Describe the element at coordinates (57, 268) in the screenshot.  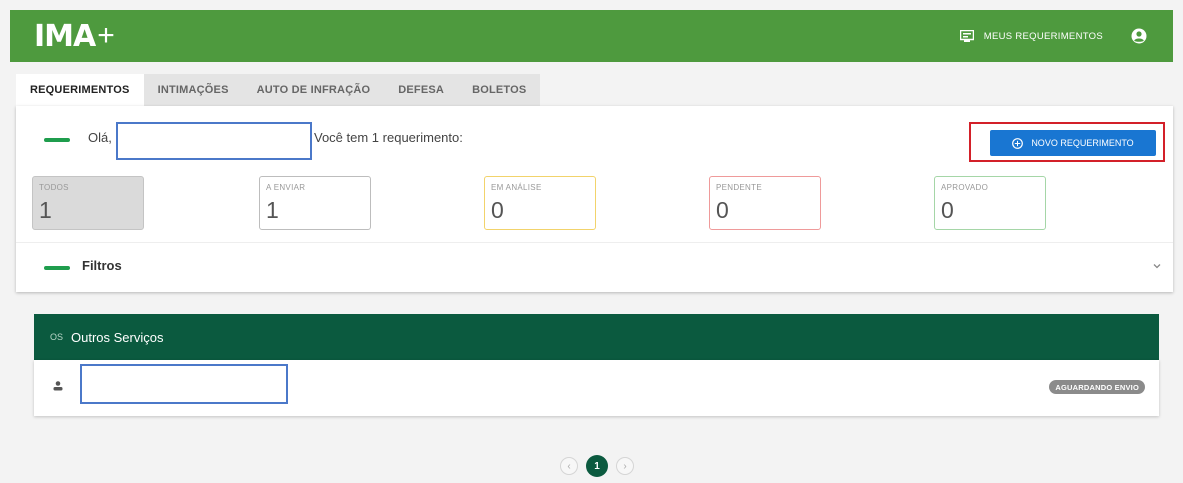
I see `filter-marker` at that location.